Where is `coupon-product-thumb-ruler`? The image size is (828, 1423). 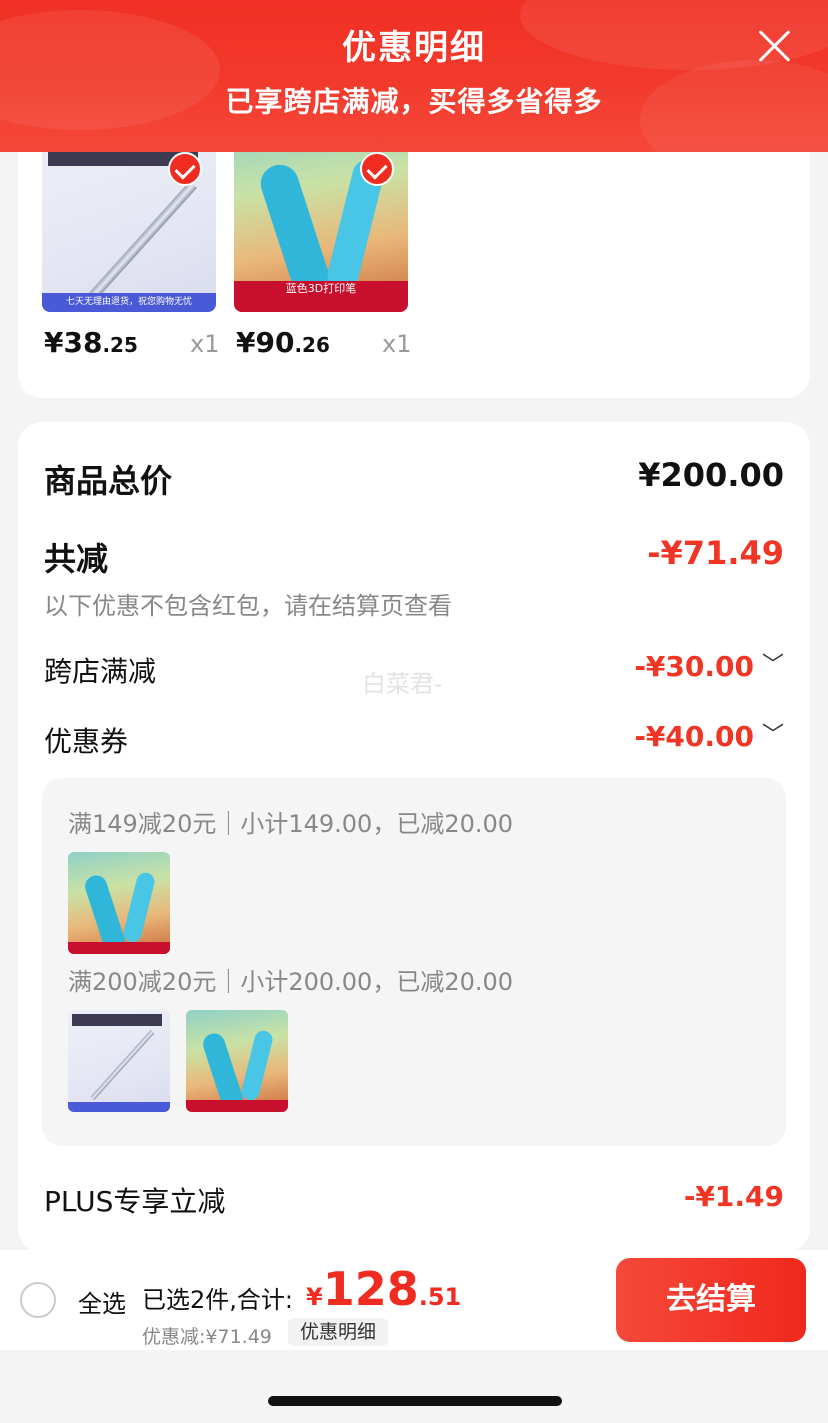 coupon-product-thumb-ruler is located at coordinates (119, 1061).